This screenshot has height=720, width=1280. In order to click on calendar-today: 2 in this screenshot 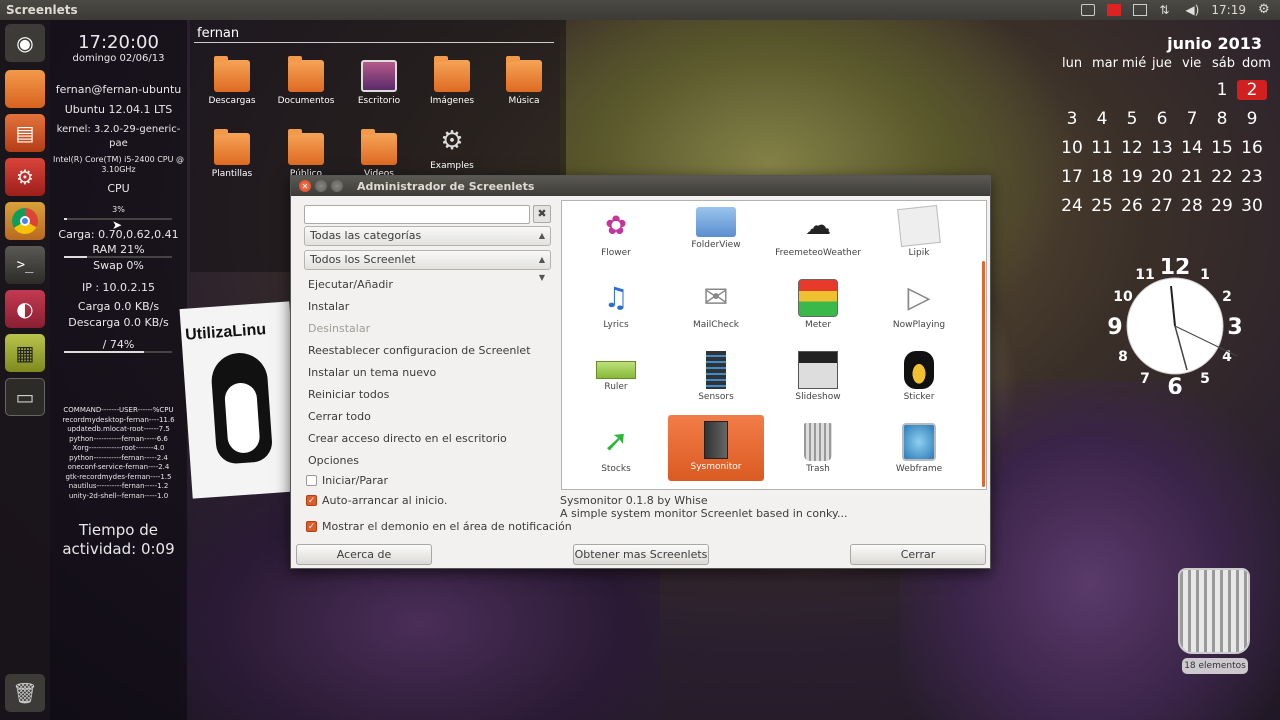, I will do `click(1252, 90)`.